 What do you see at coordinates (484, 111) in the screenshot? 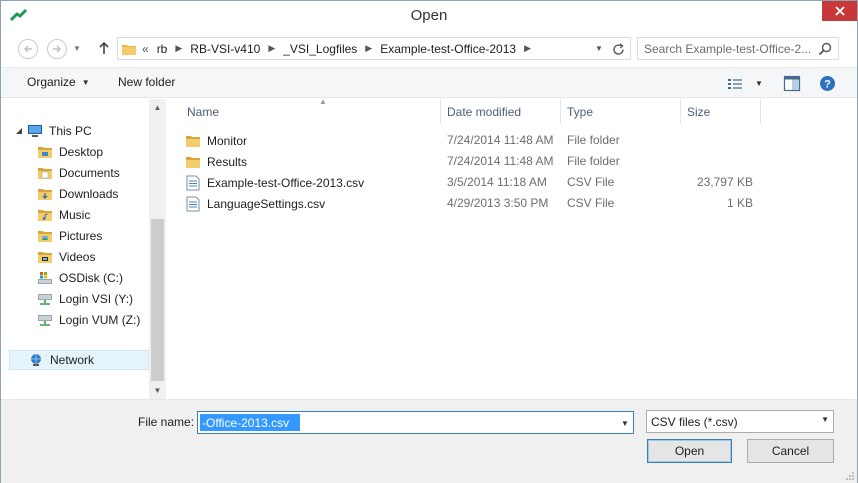
I see `column-header-label: Date modified` at bounding box center [484, 111].